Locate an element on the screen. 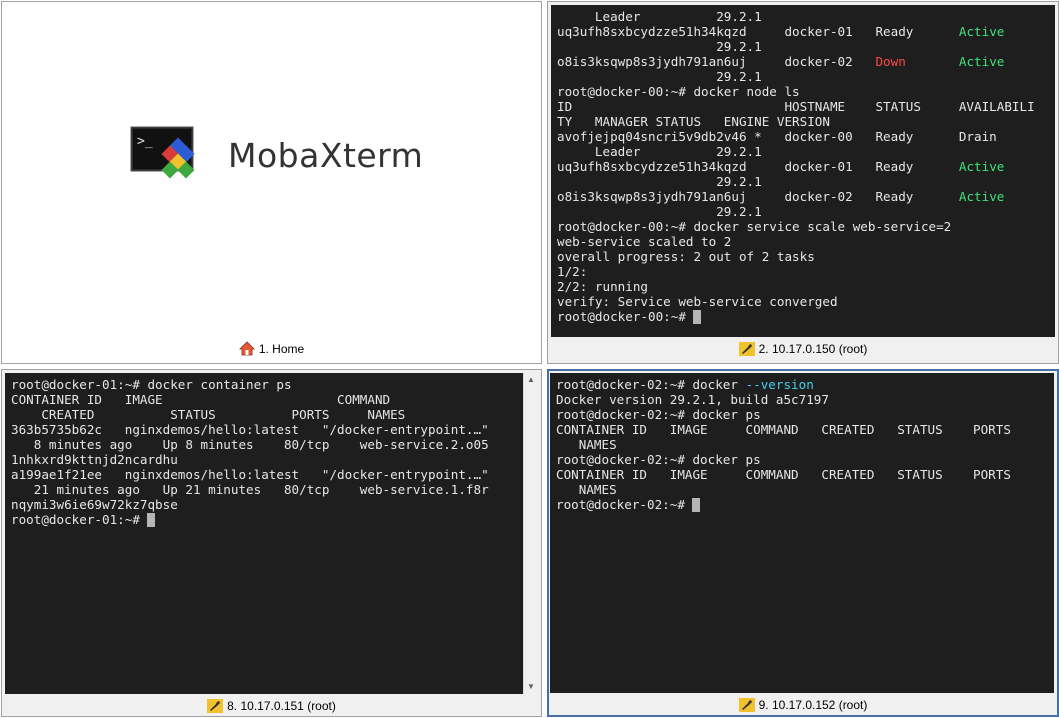 This screenshot has width=1059, height=718. tab-session-151-label: 8. 10.17.0.151 (root) is located at coordinates (281, 706).